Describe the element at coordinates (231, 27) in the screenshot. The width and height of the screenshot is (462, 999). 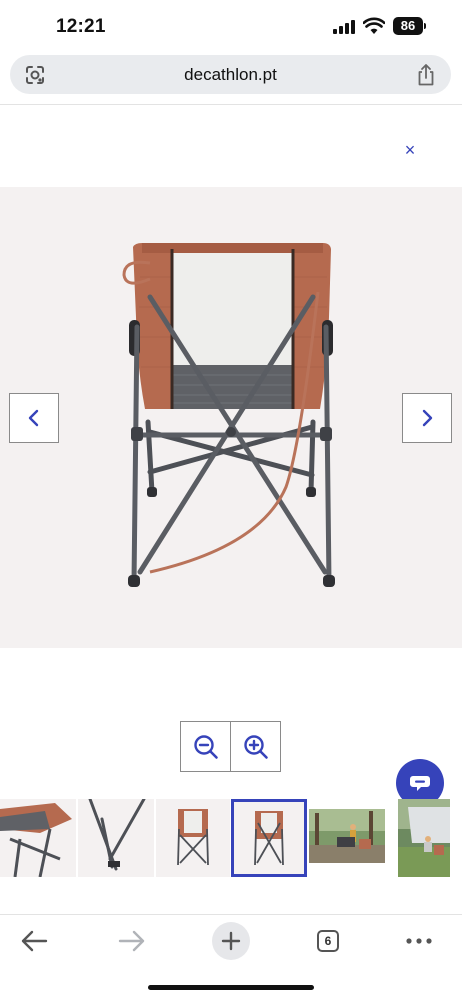
I see `status-bar: 12:21 86` at that location.